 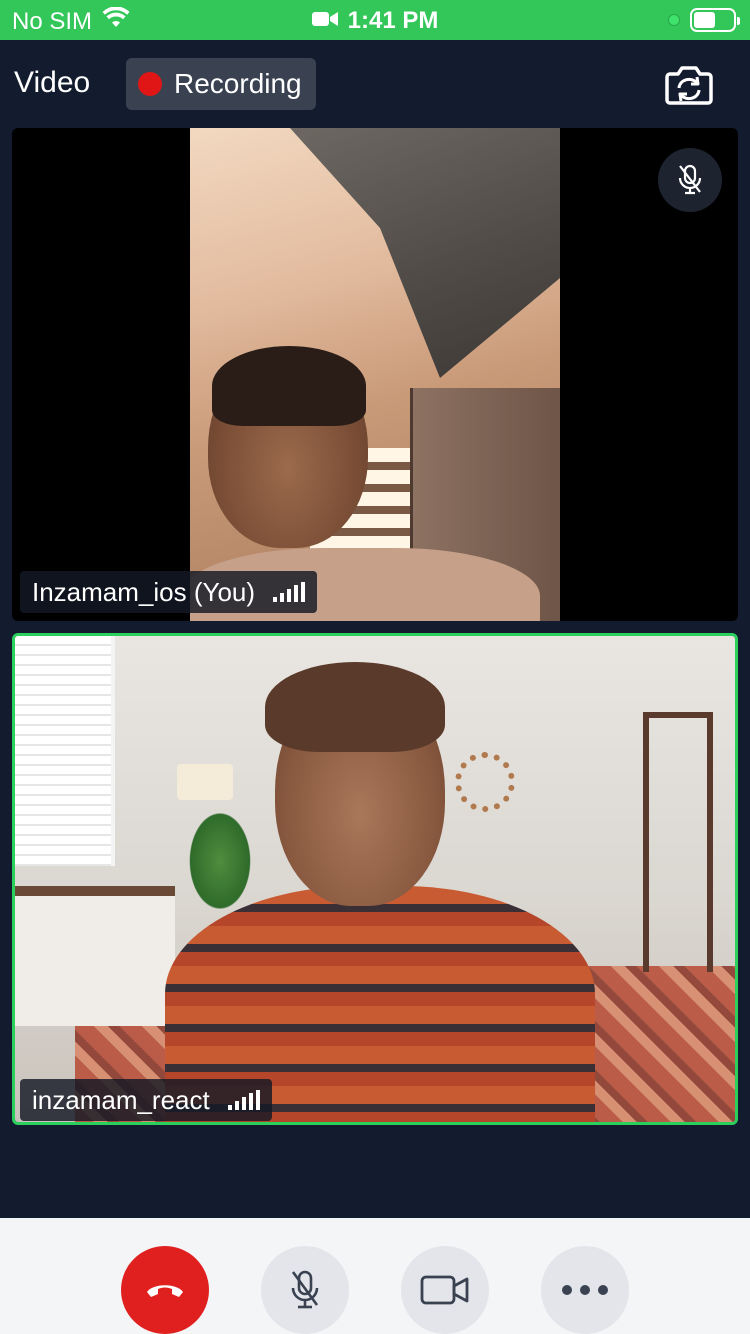 I want to click on camera-switch-icon, so click(x=689, y=85).